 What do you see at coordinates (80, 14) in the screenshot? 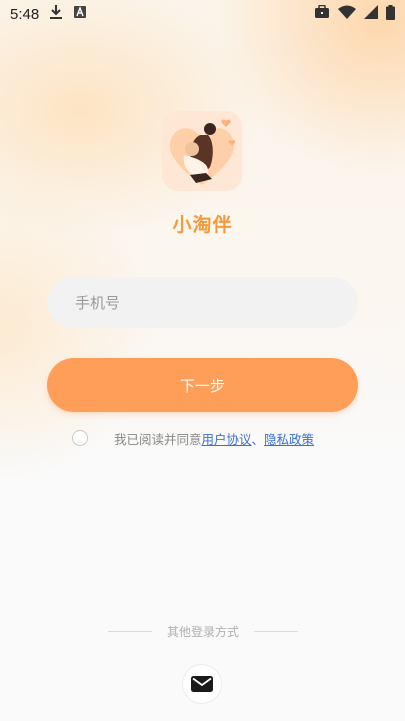
I see `a-box-icon` at bounding box center [80, 14].